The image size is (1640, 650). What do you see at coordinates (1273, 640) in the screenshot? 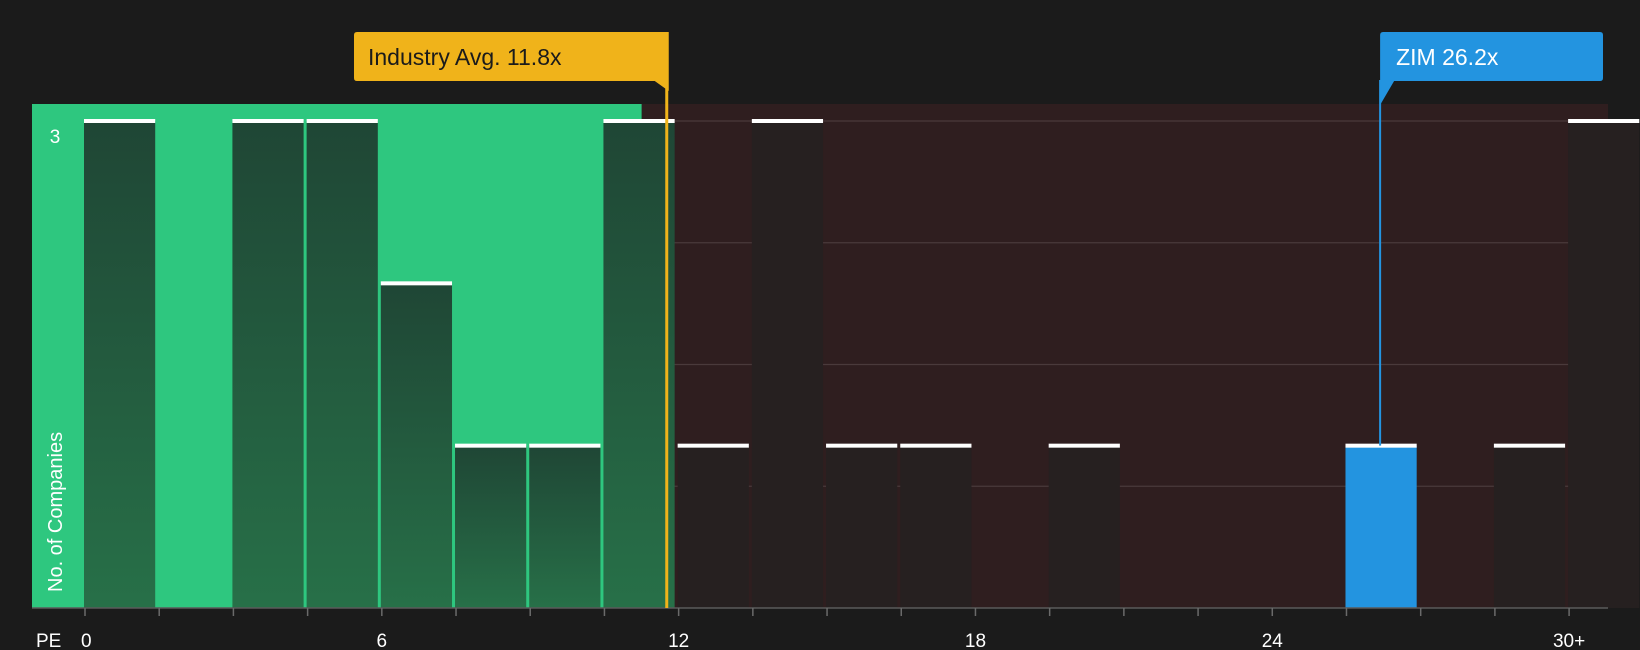
I see `x-tick-label: 24` at bounding box center [1273, 640].